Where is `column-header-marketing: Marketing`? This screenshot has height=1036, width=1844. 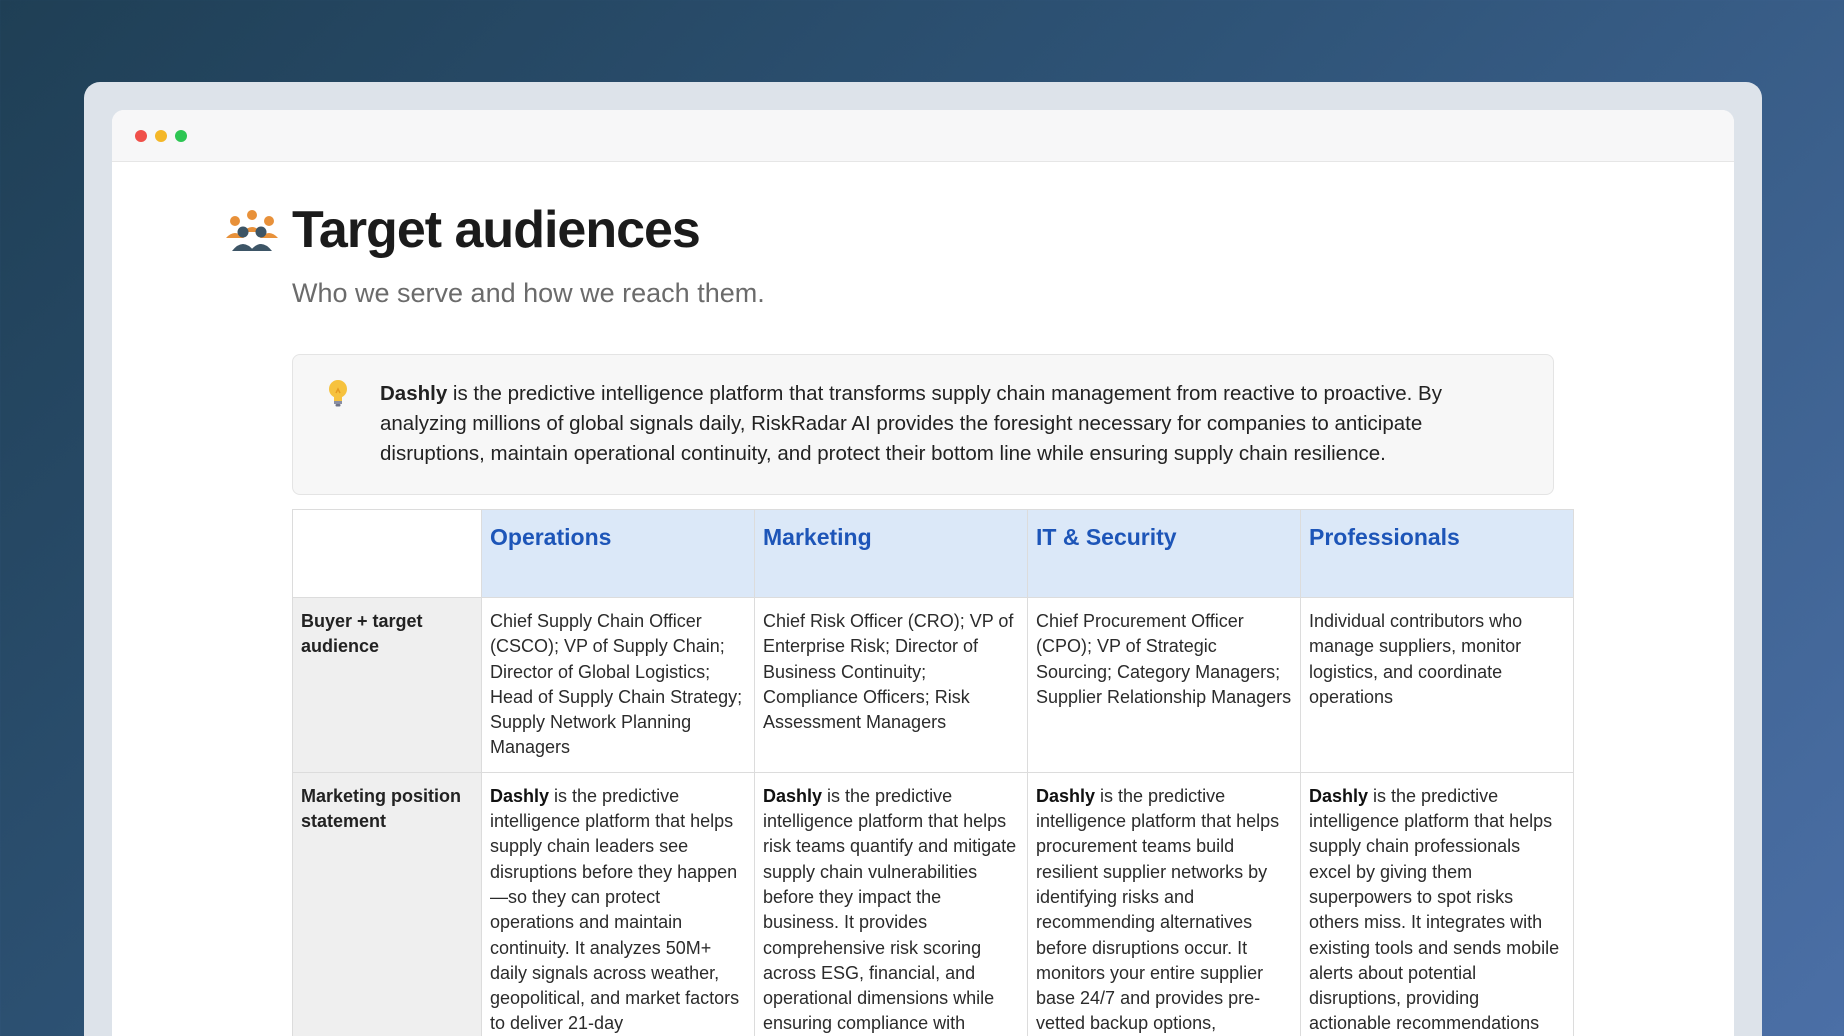
column-header-marketing: Marketing is located at coordinates (891, 553).